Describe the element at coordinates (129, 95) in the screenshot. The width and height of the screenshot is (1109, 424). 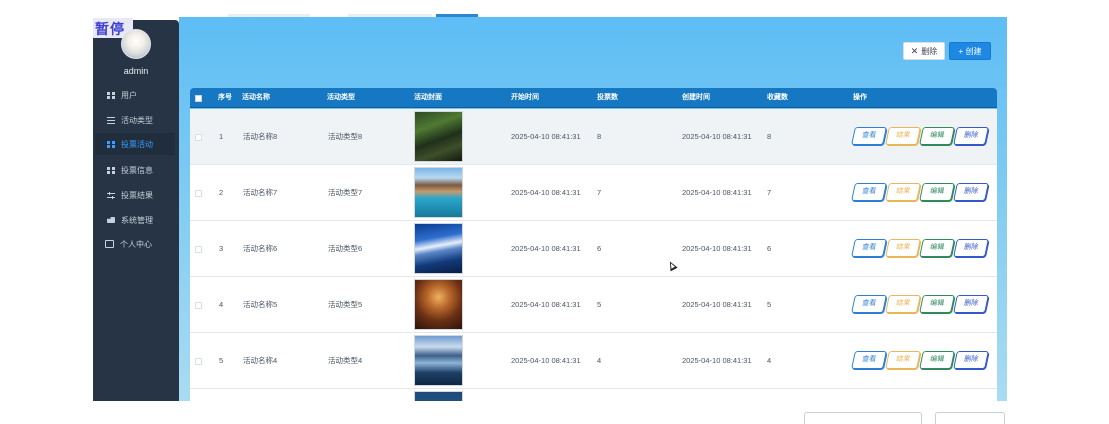
I see `sidebar-item-label: 用户` at that location.